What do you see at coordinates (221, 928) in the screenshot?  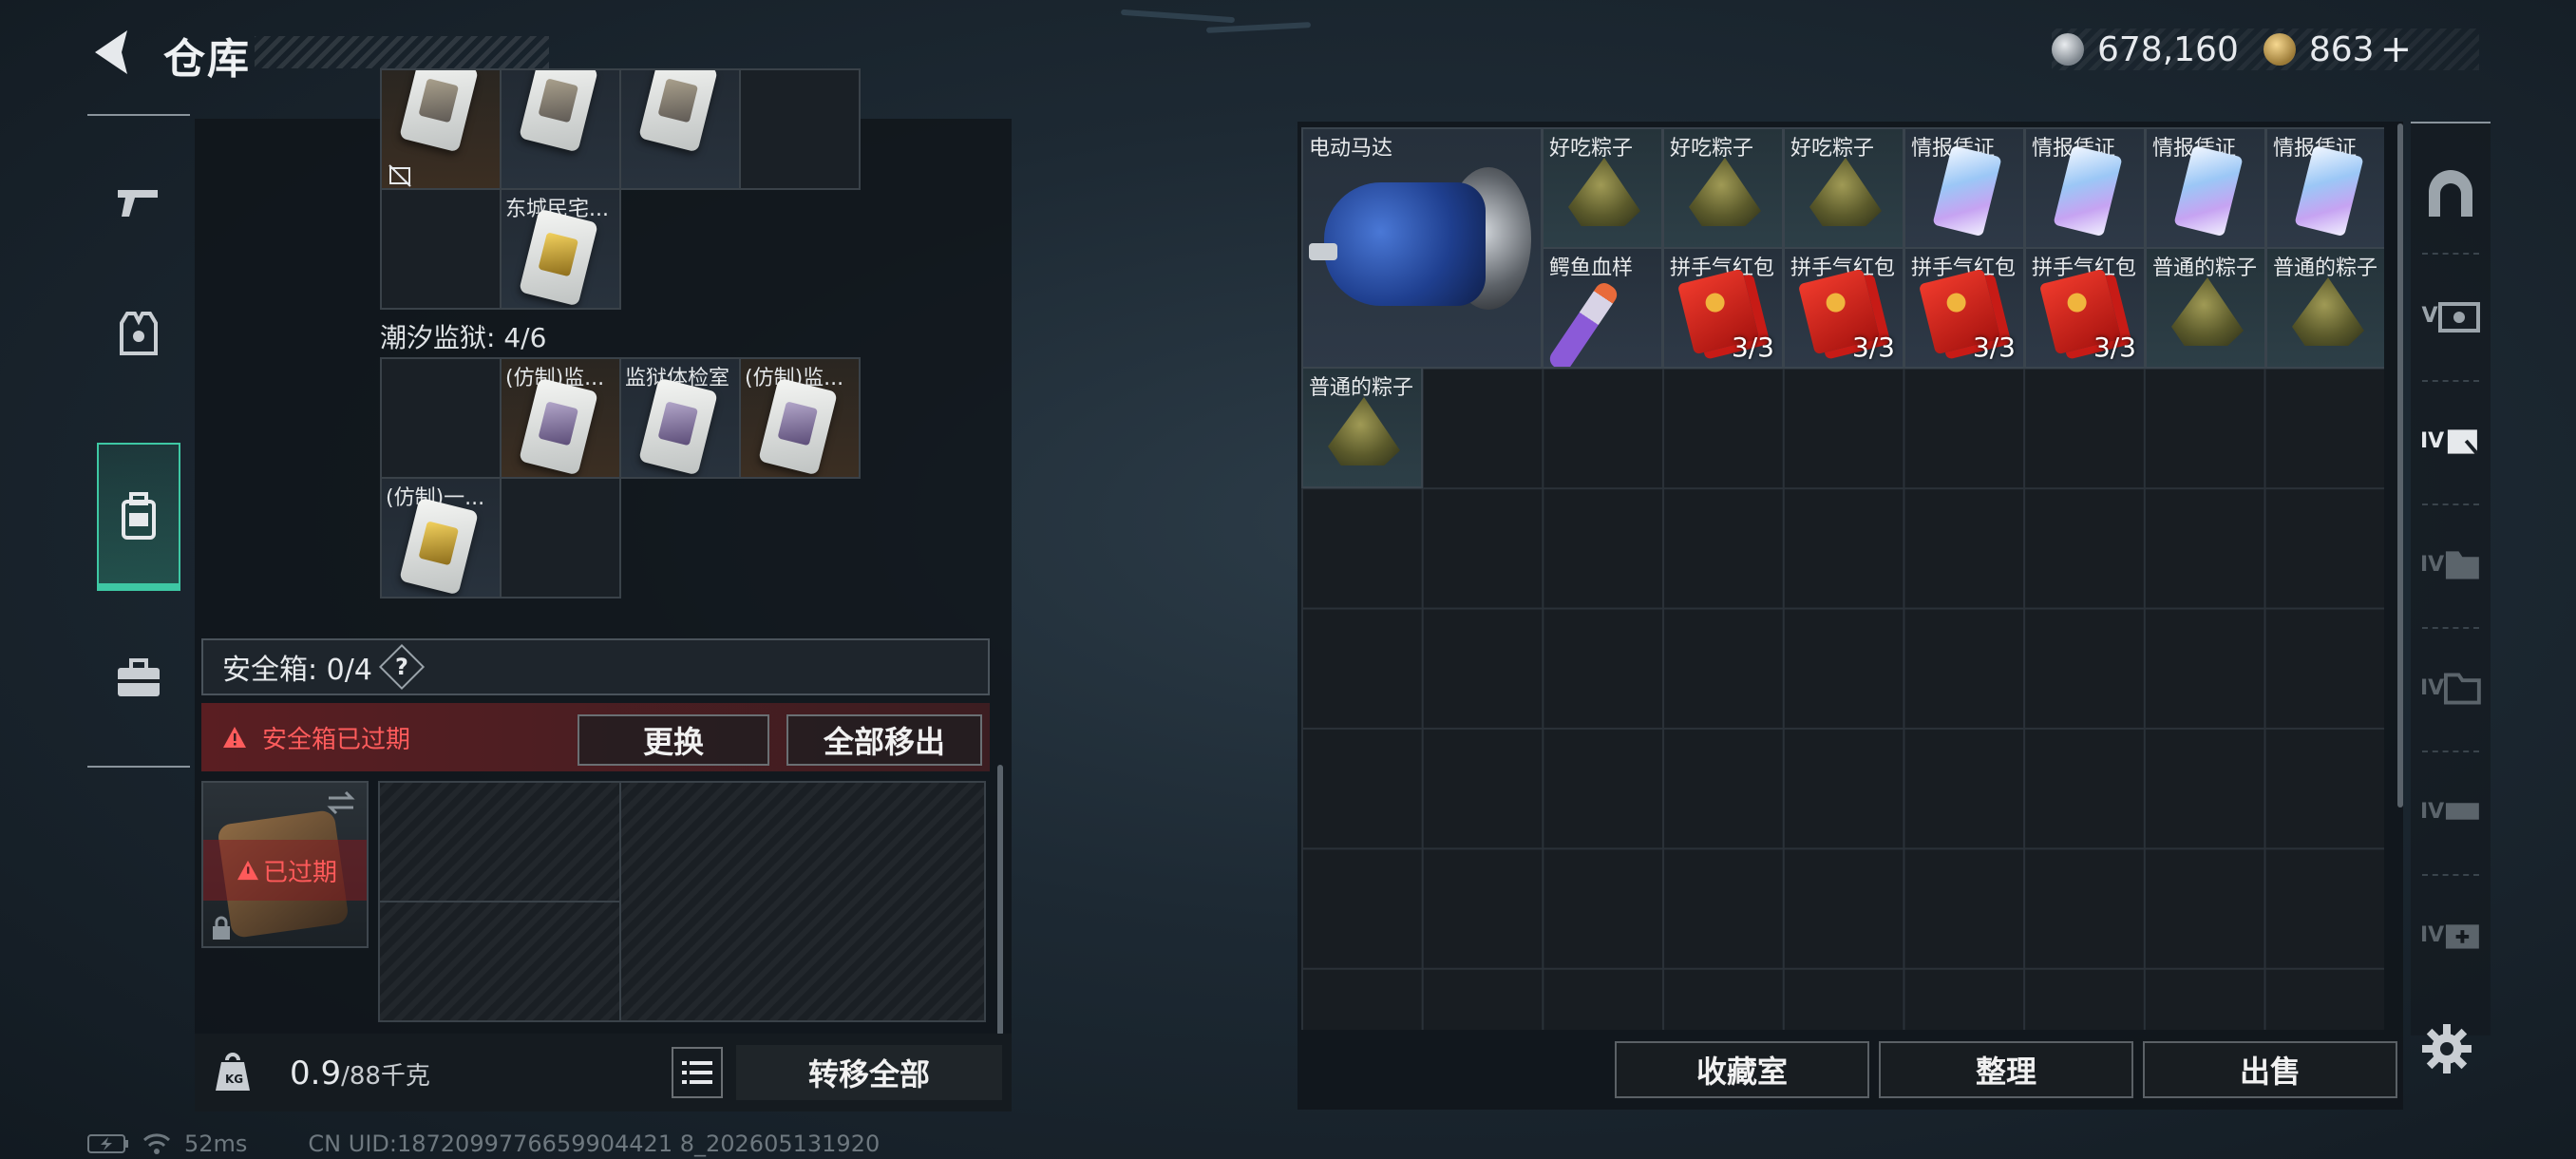 I see `lock-icon` at bounding box center [221, 928].